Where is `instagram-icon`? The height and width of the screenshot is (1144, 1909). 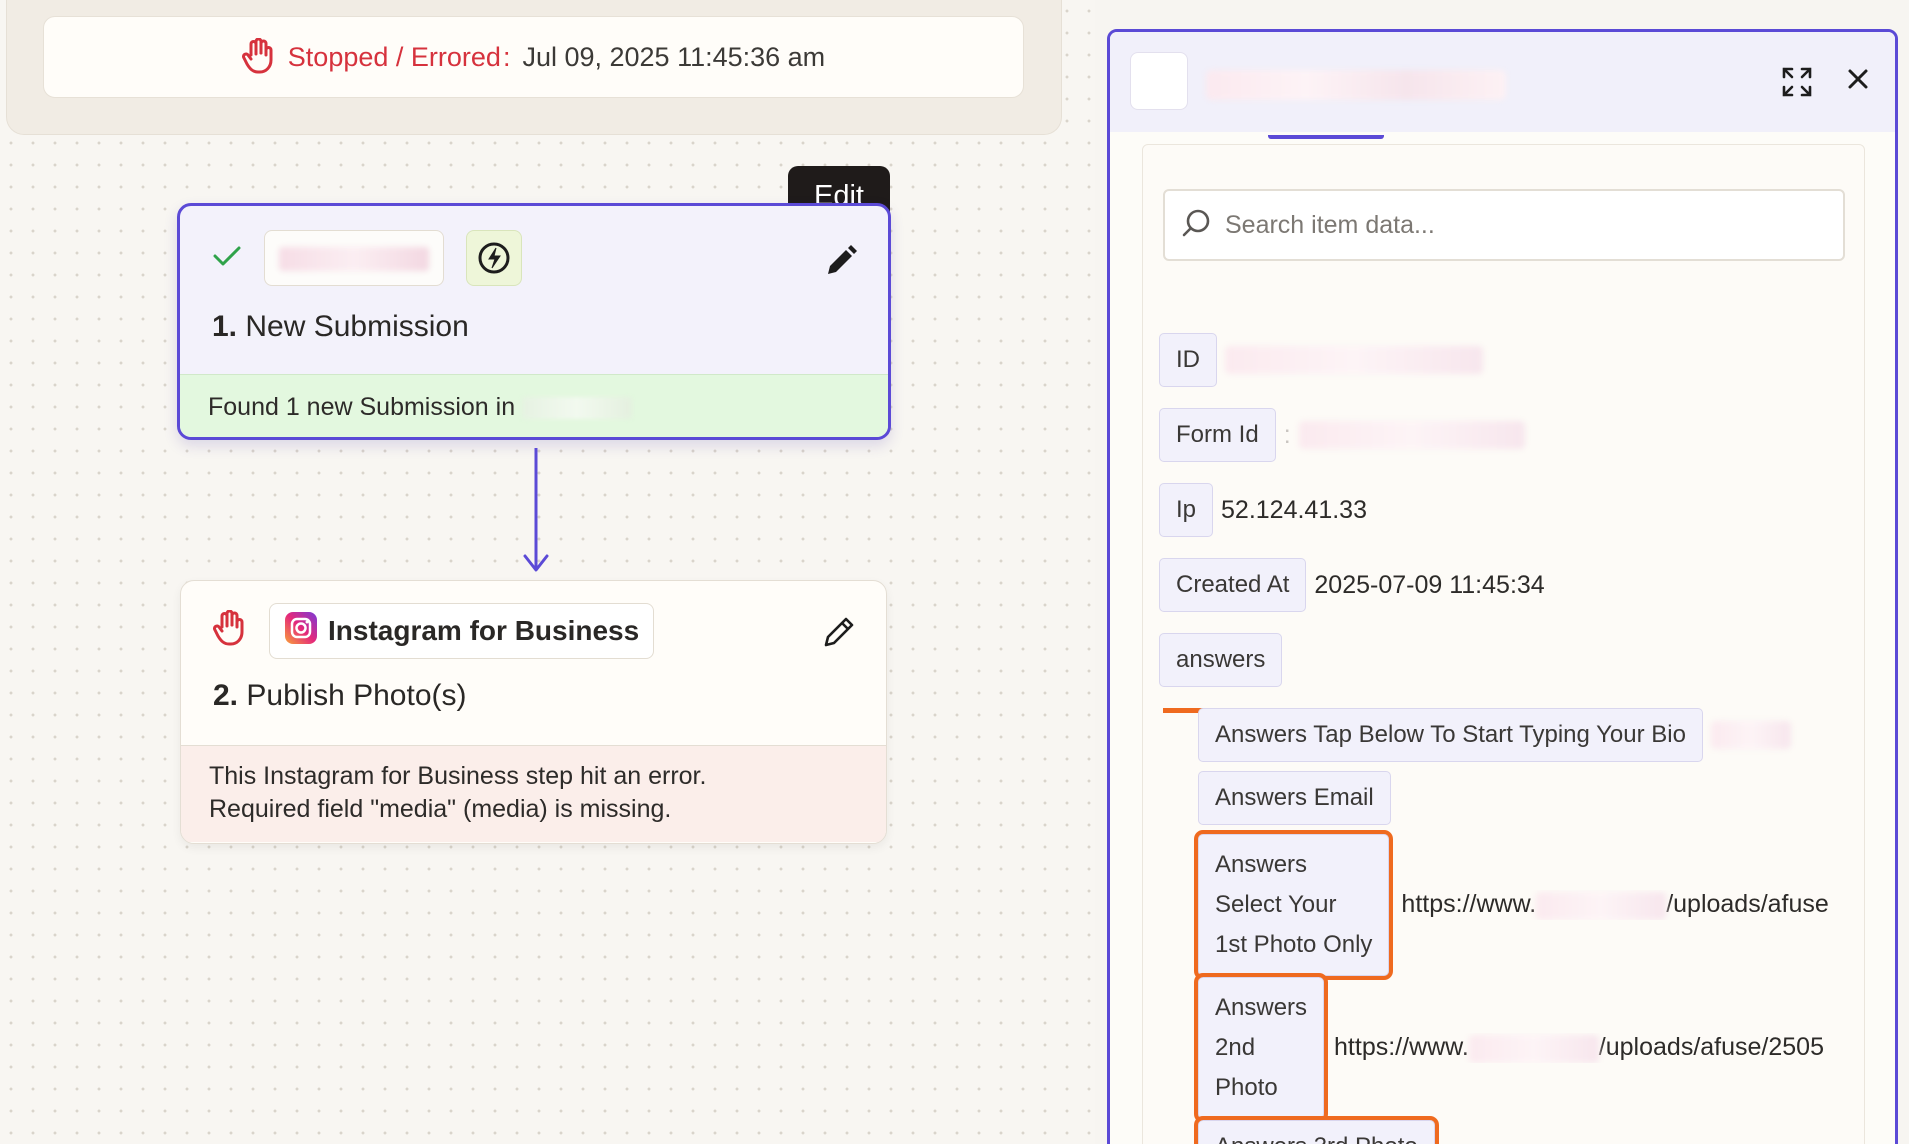
instagram-icon is located at coordinates (301, 631).